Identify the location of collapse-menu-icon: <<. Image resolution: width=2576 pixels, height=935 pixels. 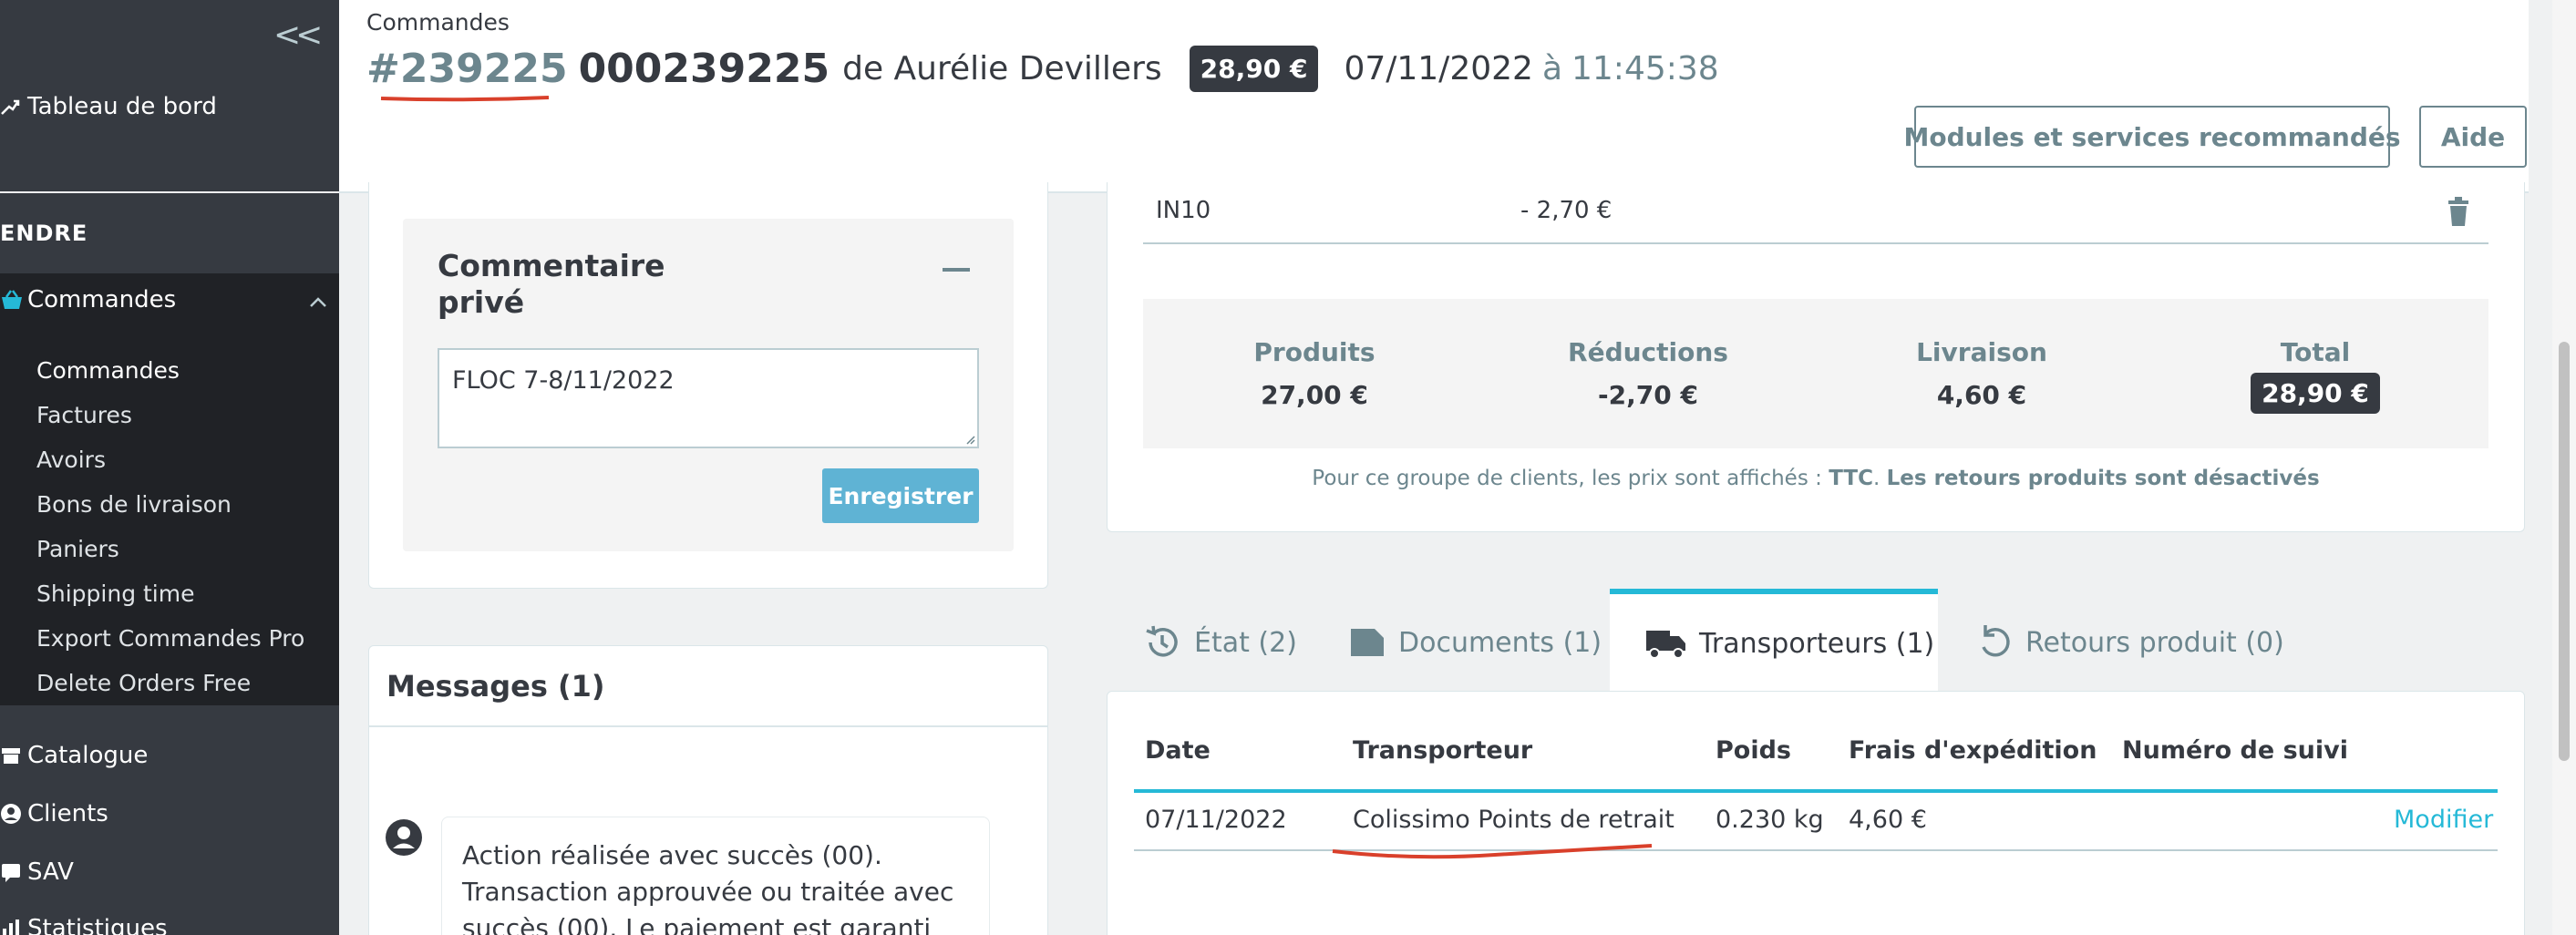
(298, 35).